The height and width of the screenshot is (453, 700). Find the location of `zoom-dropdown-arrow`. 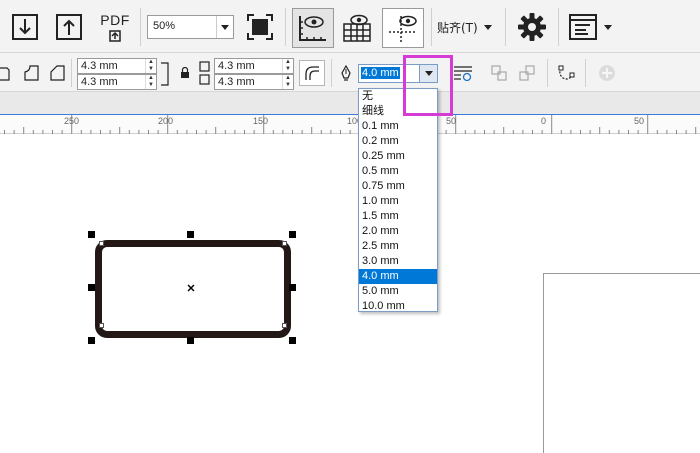

zoom-dropdown-arrow is located at coordinates (224, 27).